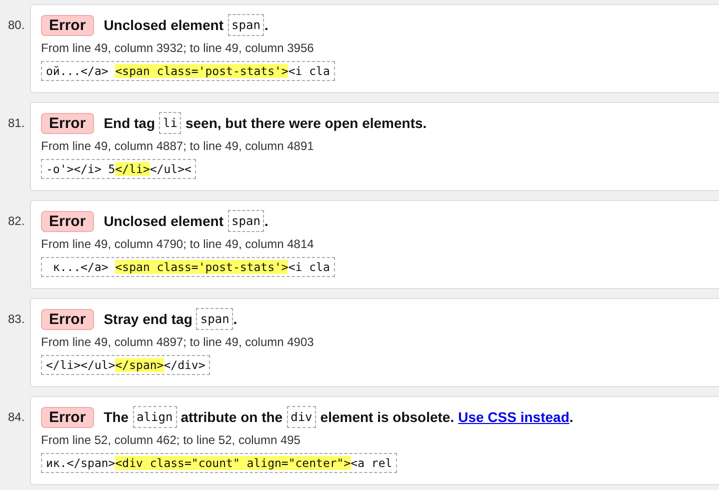 Image resolution: width=719 pixels, height=490 pixels. Describe the element at coordinates (171, 441) in the screenshot. I see `location-text: From line 52, column 462; to line 52, column 495` at that location.